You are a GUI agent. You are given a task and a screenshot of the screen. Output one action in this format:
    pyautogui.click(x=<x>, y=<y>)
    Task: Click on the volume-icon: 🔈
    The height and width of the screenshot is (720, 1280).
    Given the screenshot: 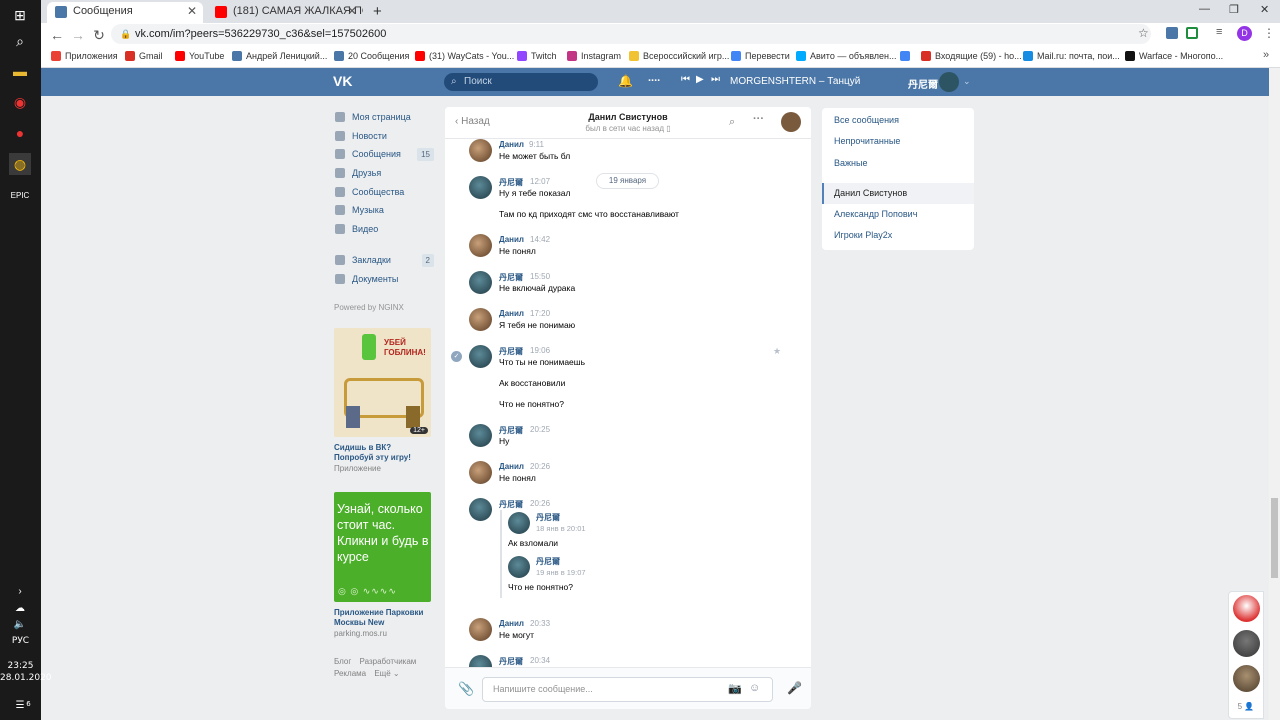 What is the action you would take?
    pyautogui.click(x=20, y=624)
    